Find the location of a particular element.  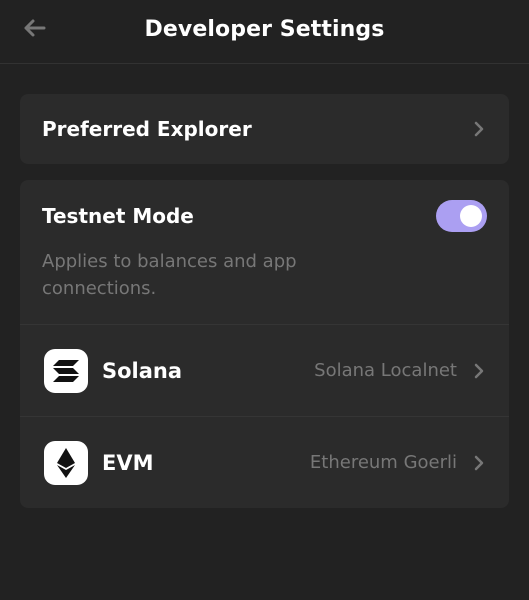

preferred-explorer-label: Preferred Explorer is located at coordinates (147, 129).